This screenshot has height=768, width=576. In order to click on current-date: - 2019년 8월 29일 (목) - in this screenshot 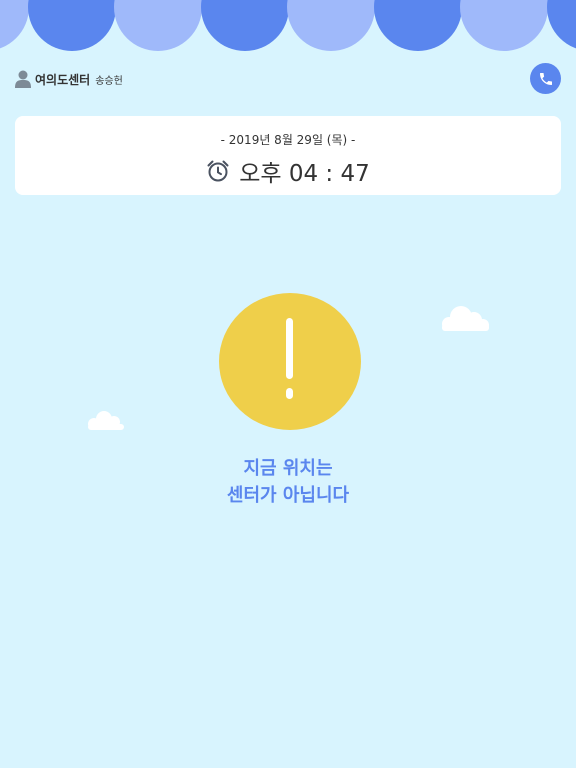, I will do `click(288, 140)`.